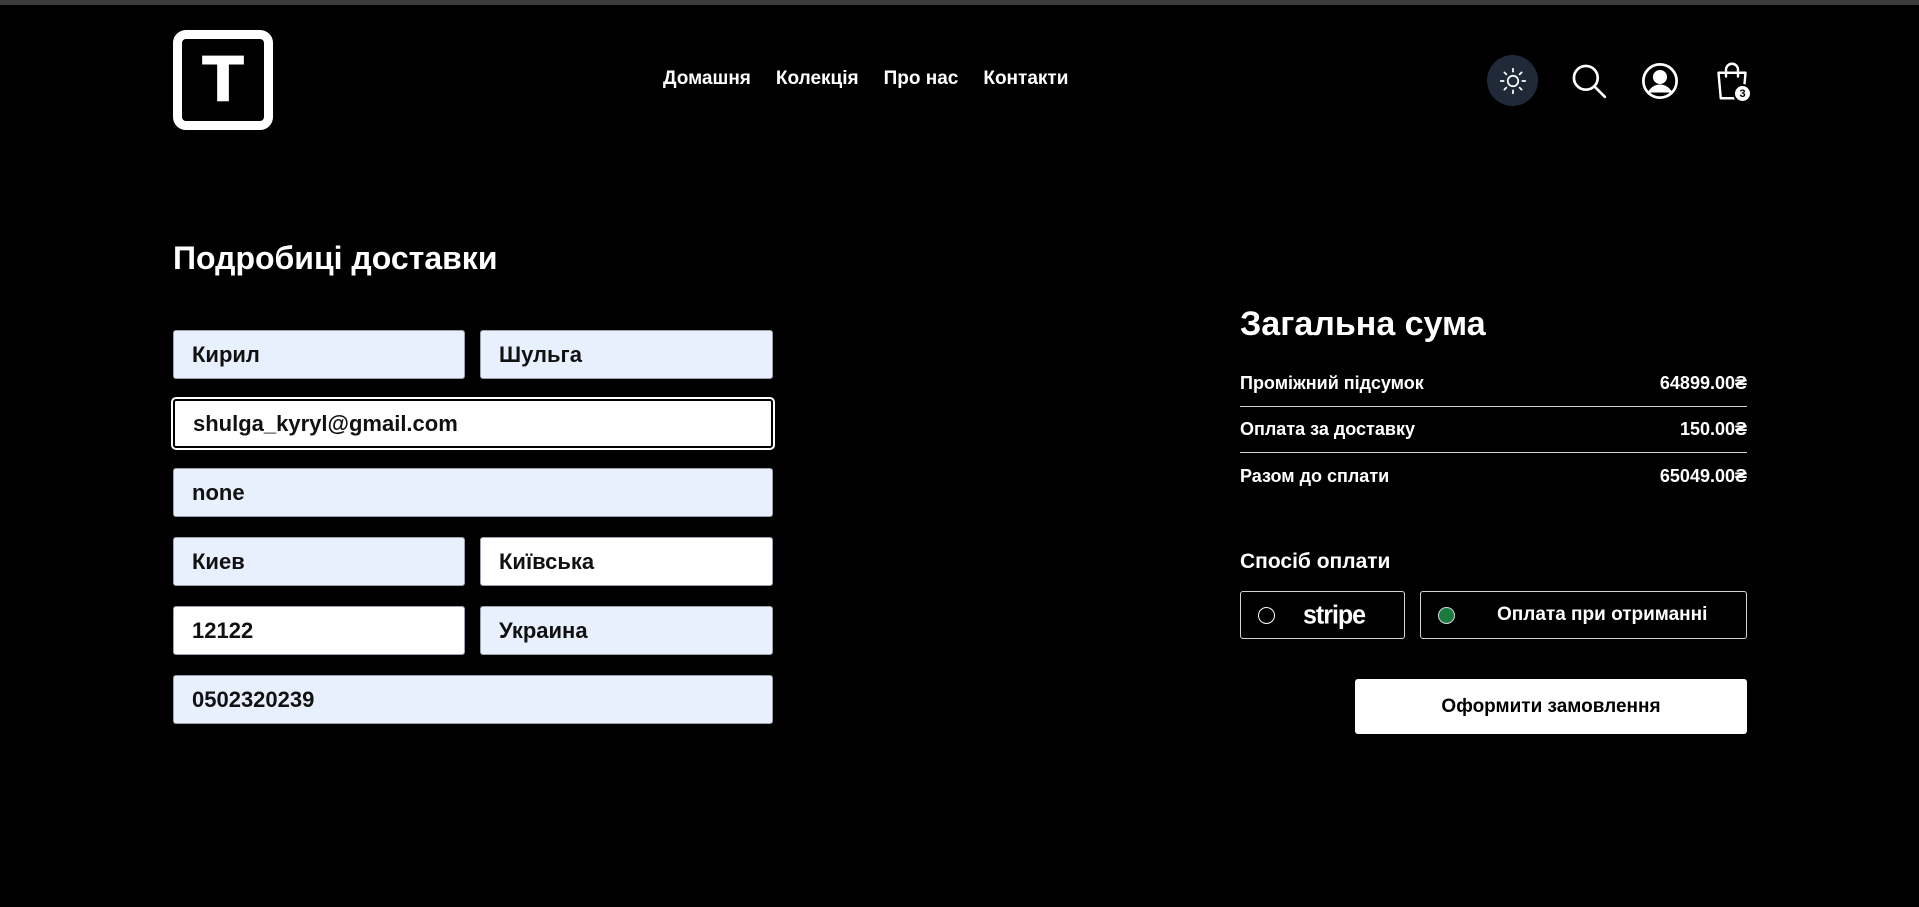 Image resolution: width=1919 pixels, height=907 pixels. What do you see at coordinates (1493, 430) in the screenshot?
I see `shipping-row: Оплата за доставку 150.00₴` at bounding box center [1493, 430].